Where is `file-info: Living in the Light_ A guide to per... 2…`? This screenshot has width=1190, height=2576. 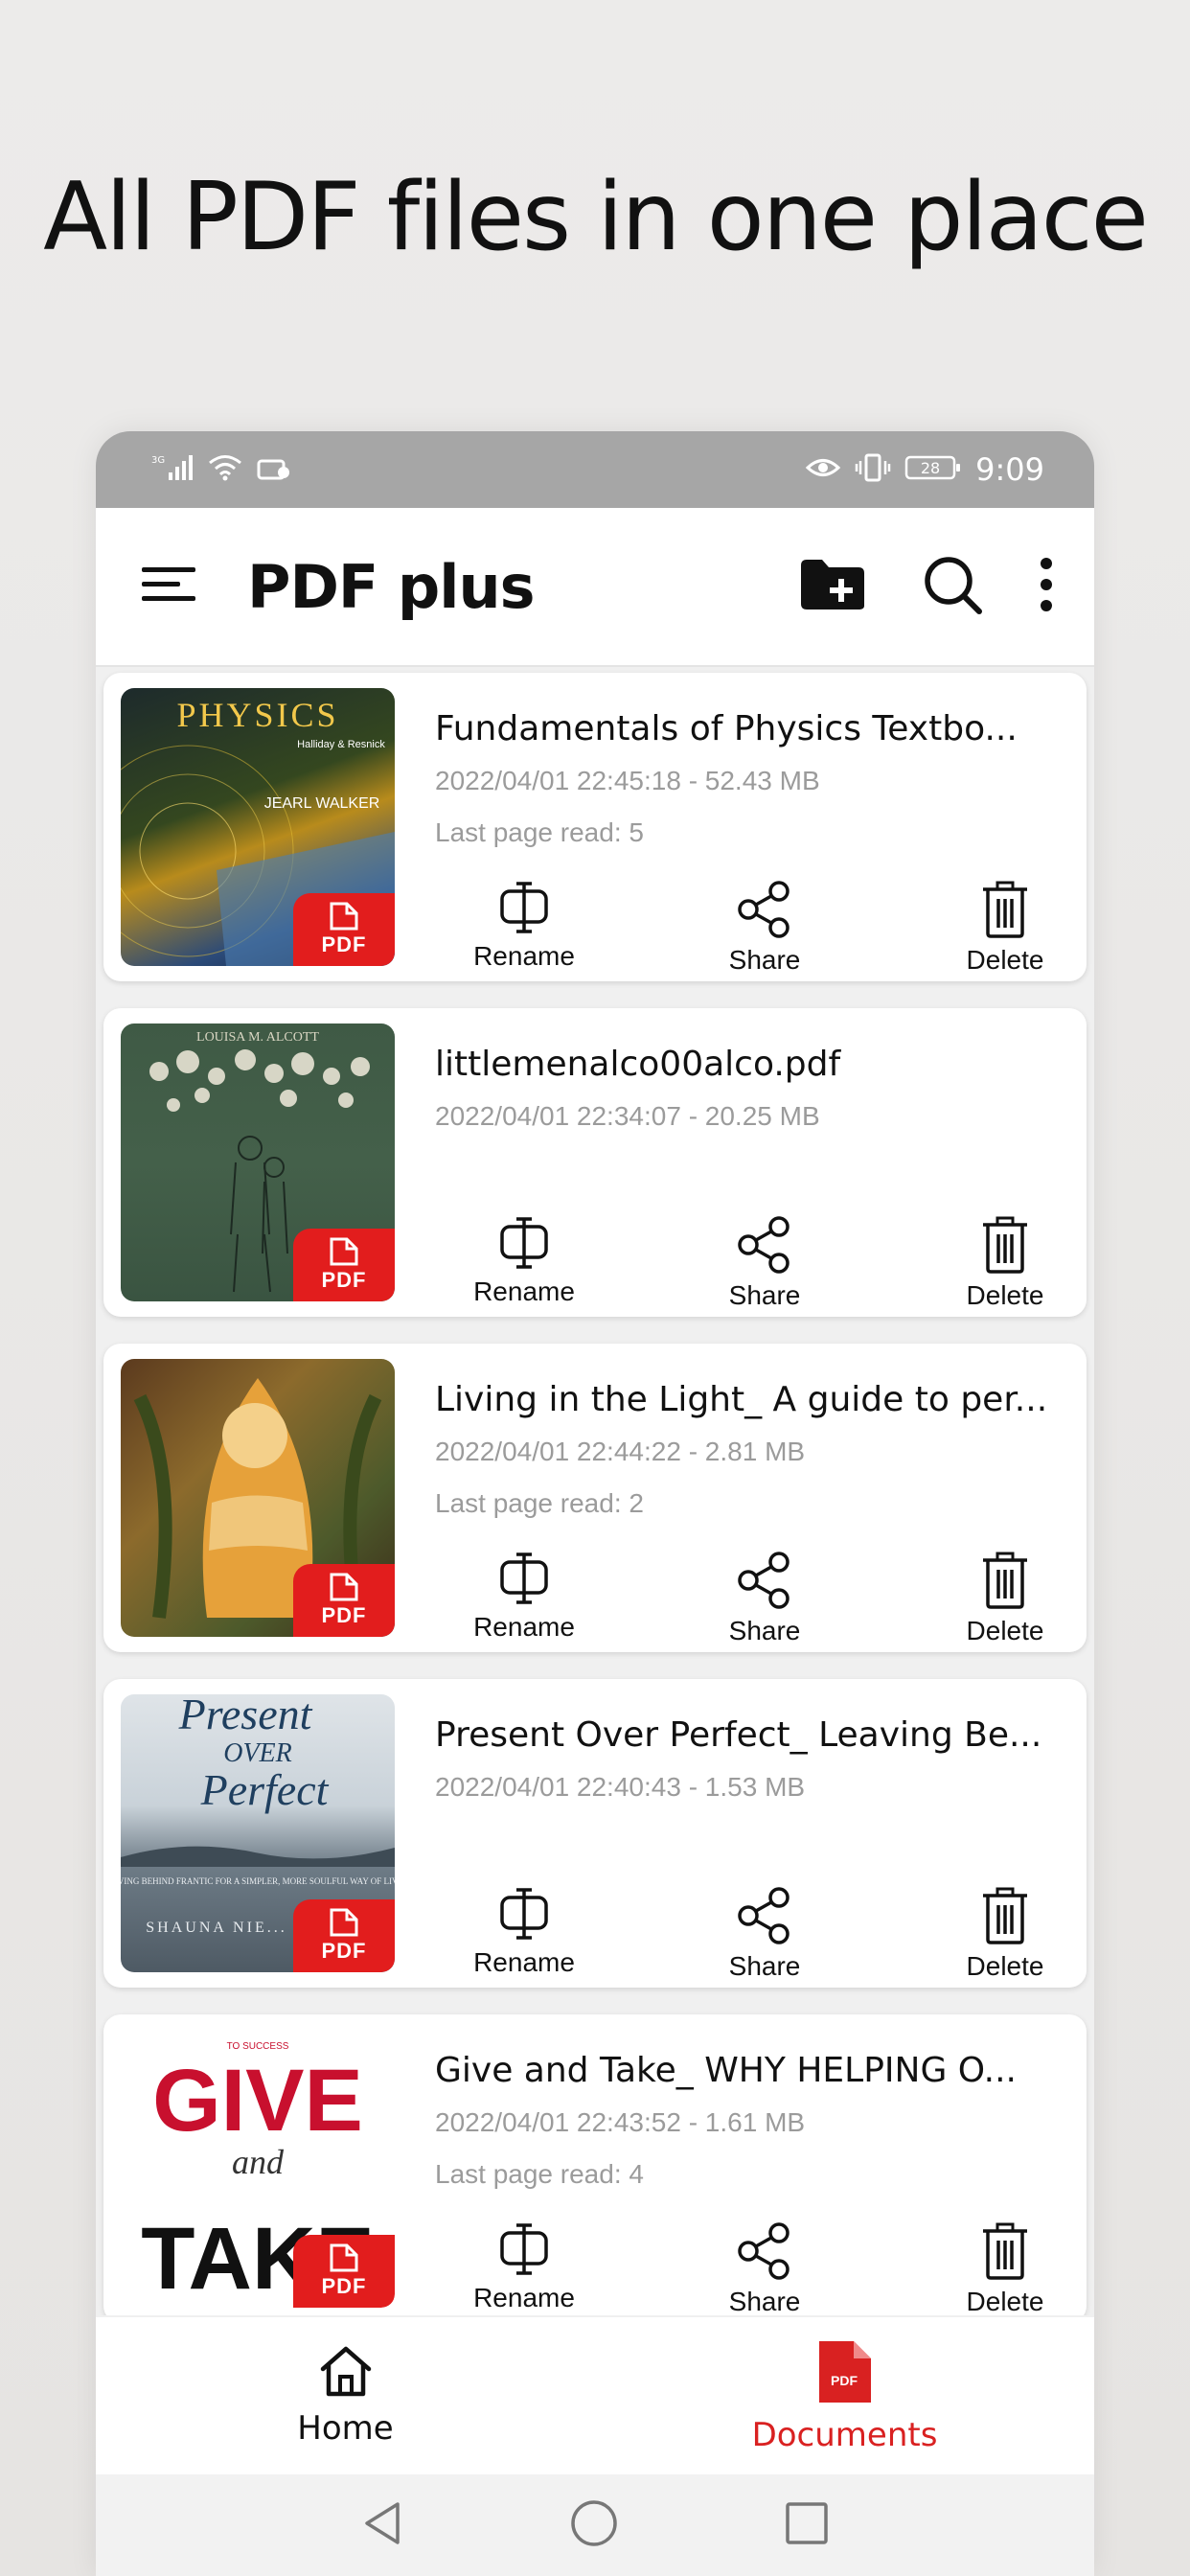 file-info: Living in the Light_ A guide to per... 2… is located at coordinates (752, 1502).